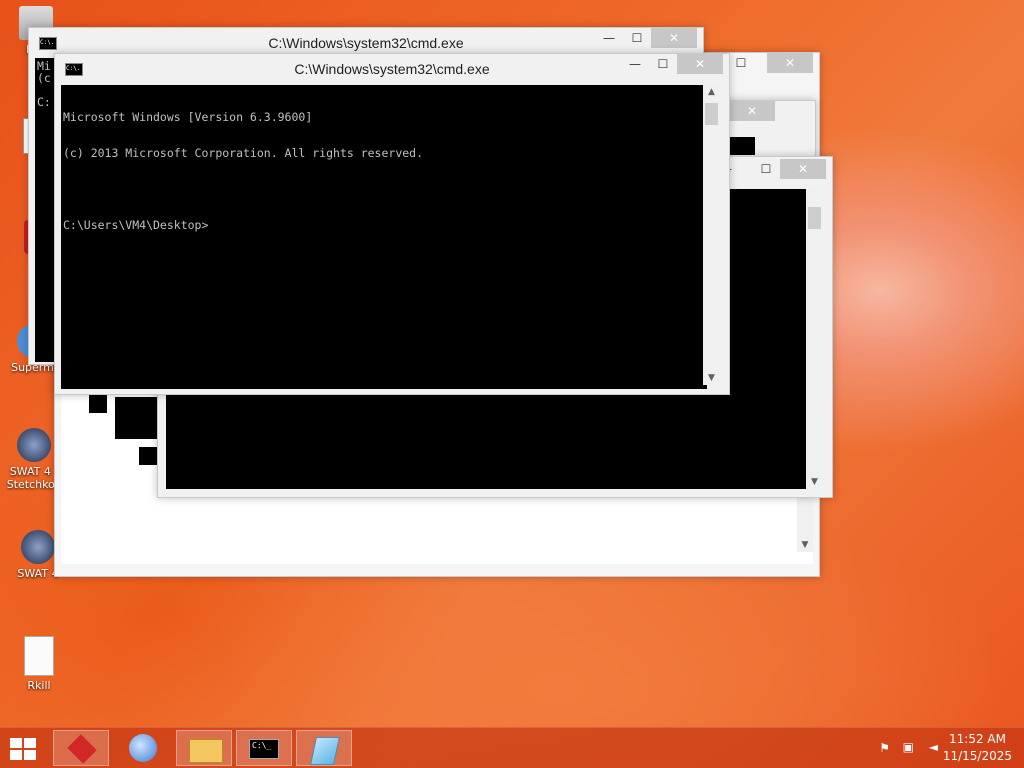 This screenshot has width=1024, height=768. I want to click on middle-window: ✕, so click(769, 129).